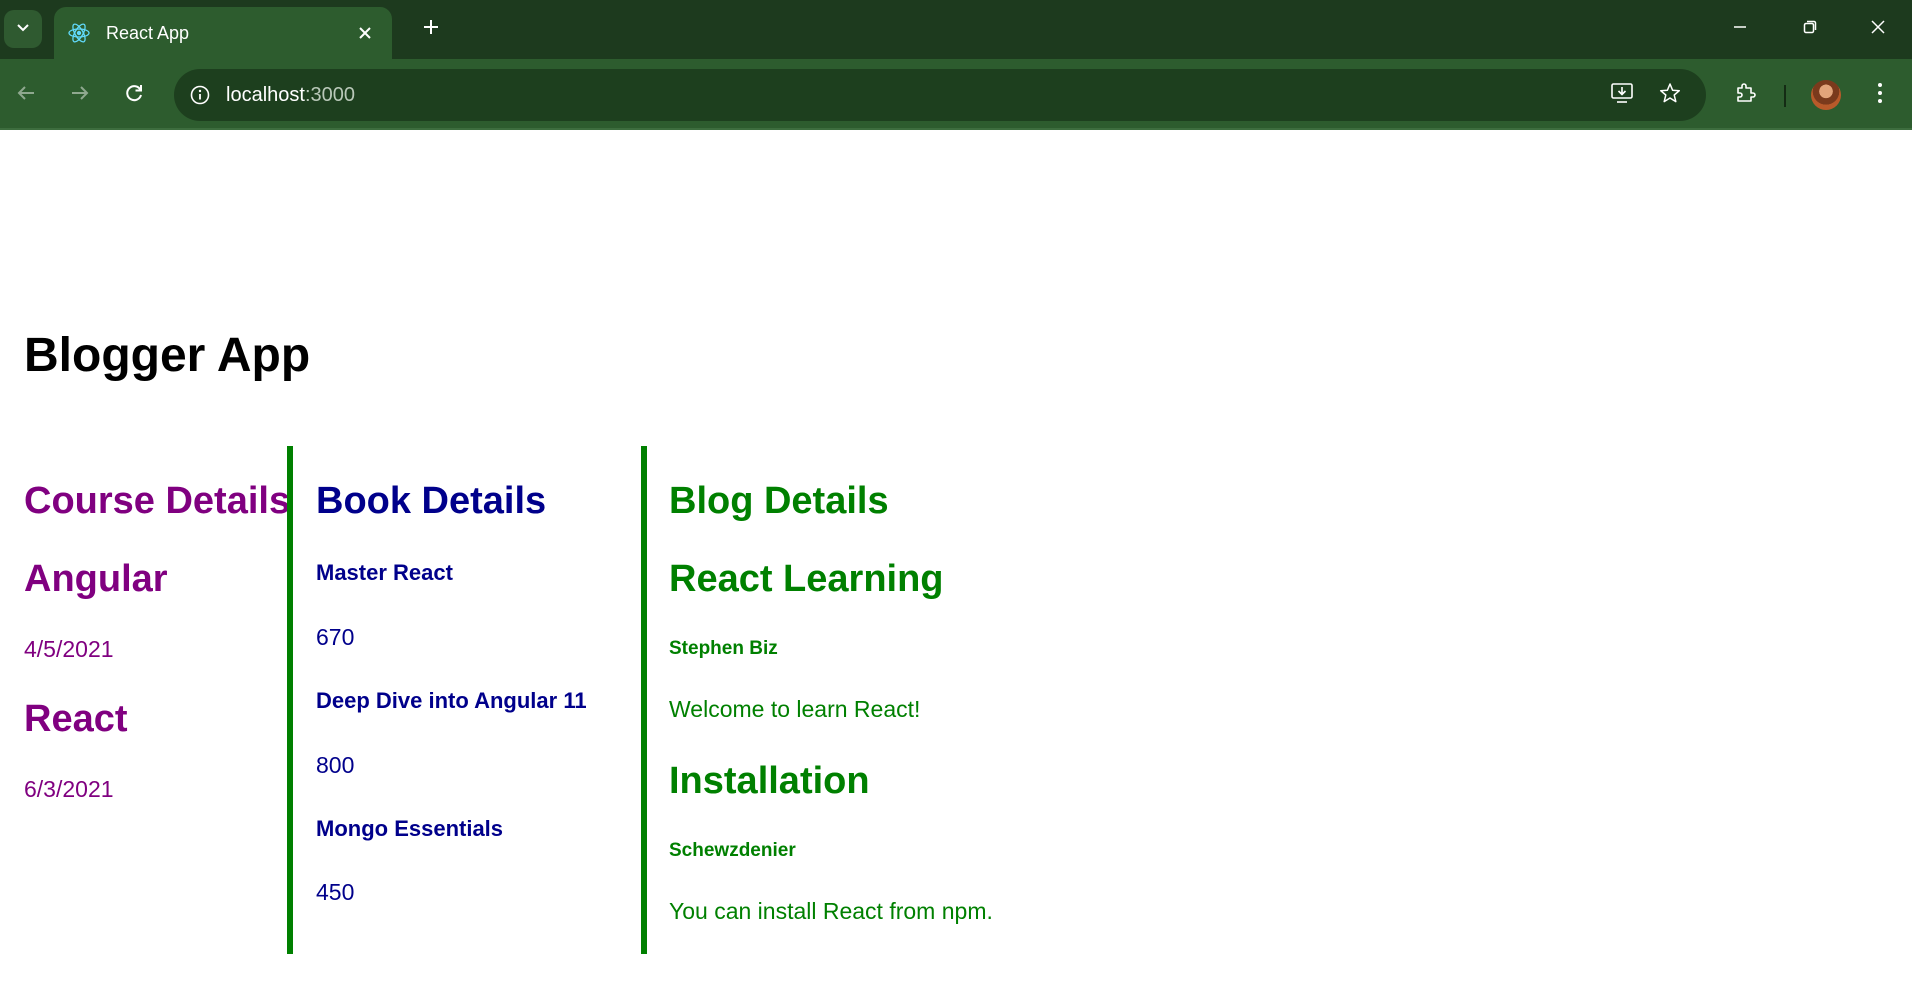  Describe the element at coordinates (76, 719) in the screenshot. I see `course-name: React` at that location.